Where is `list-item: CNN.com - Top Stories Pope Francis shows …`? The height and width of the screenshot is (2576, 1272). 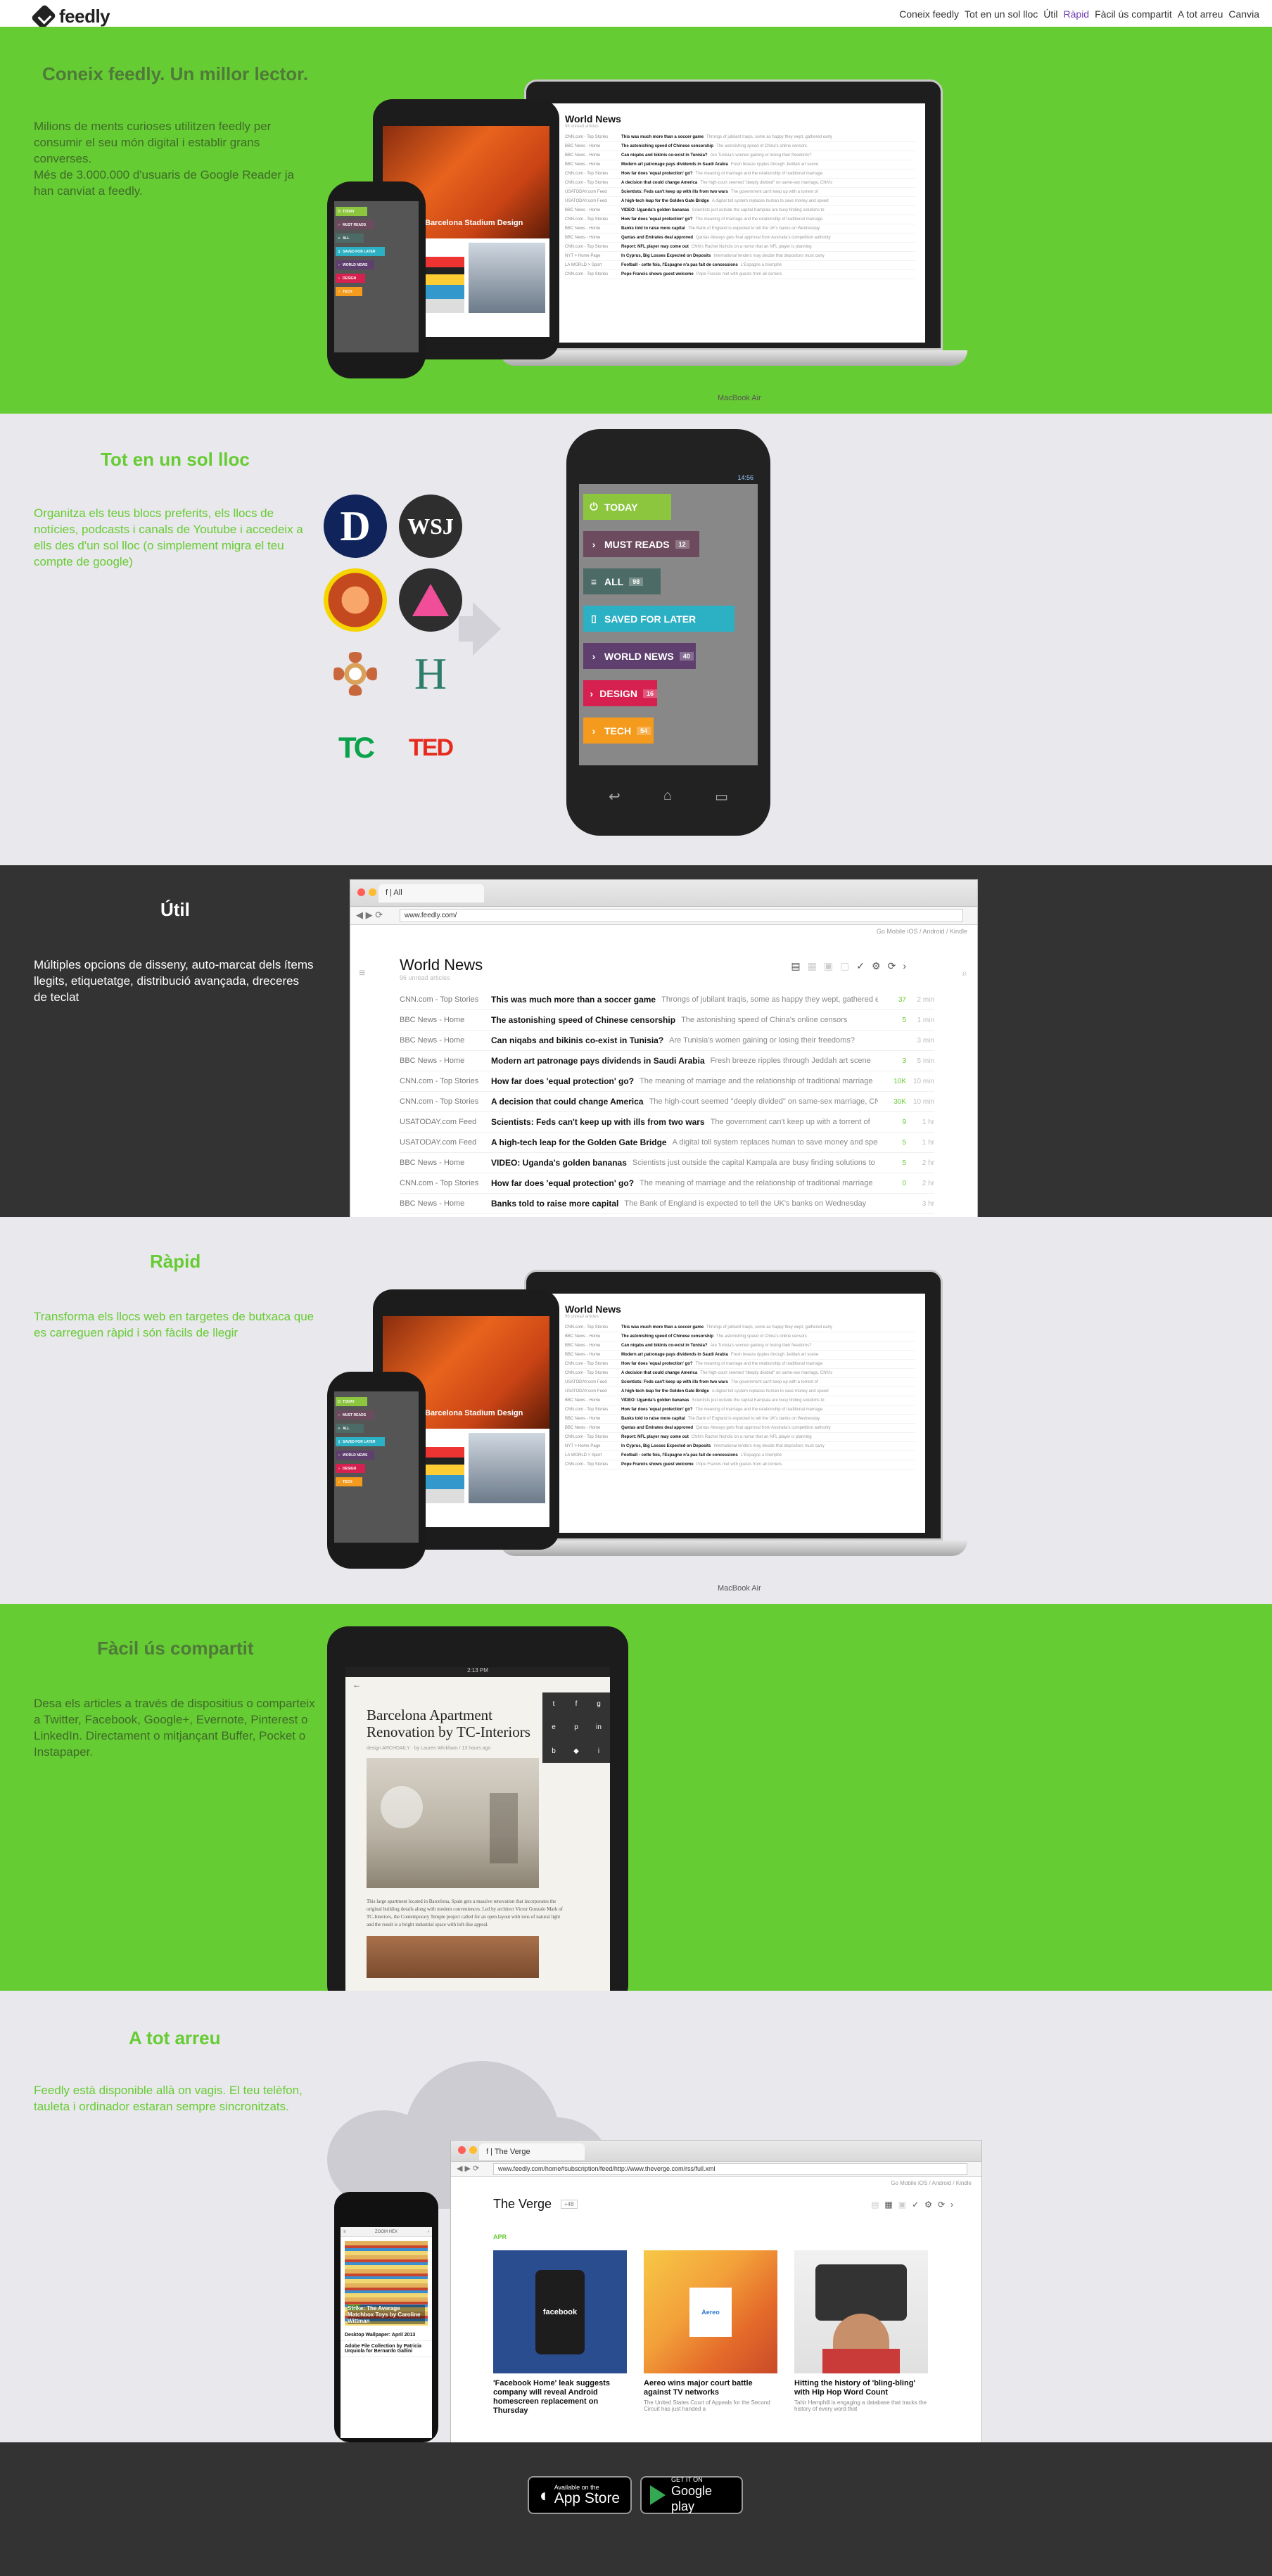 list-item: CNN.com - Top Stories Pope Francis shows … is located at coordinates (740, 274).